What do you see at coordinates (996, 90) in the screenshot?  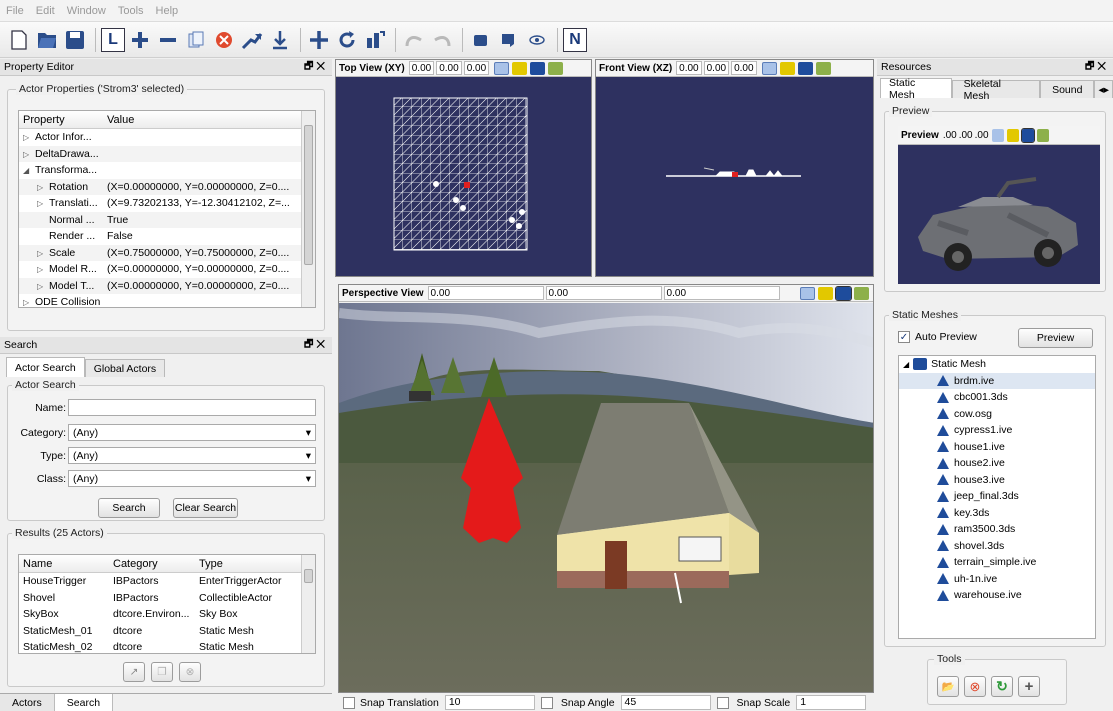 I see `tab-skeletal-mesh: Skeletal Mesh` at bounding box center [996, 90].